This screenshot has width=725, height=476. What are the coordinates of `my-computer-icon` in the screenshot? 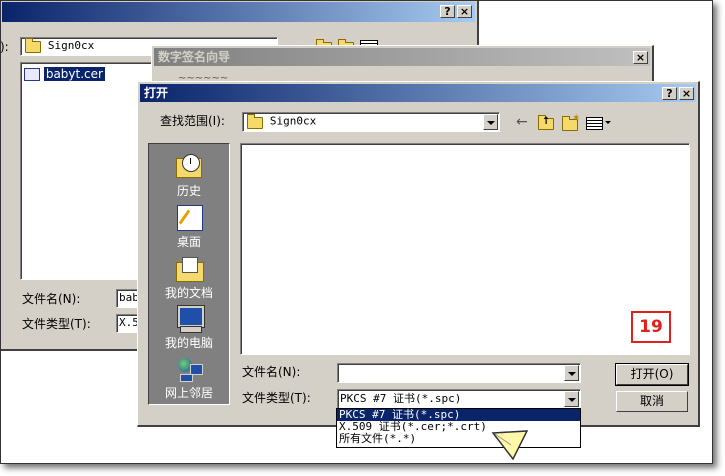 It's located at (189, 318).